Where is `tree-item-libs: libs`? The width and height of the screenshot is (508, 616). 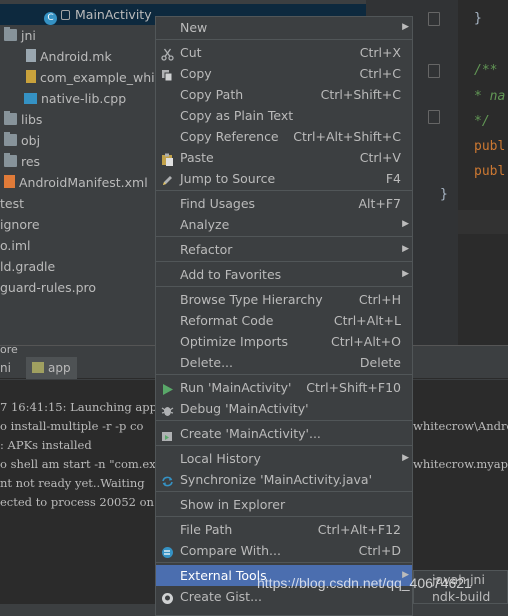 tree-item-libs: libs is located at coordinates (23, 119).